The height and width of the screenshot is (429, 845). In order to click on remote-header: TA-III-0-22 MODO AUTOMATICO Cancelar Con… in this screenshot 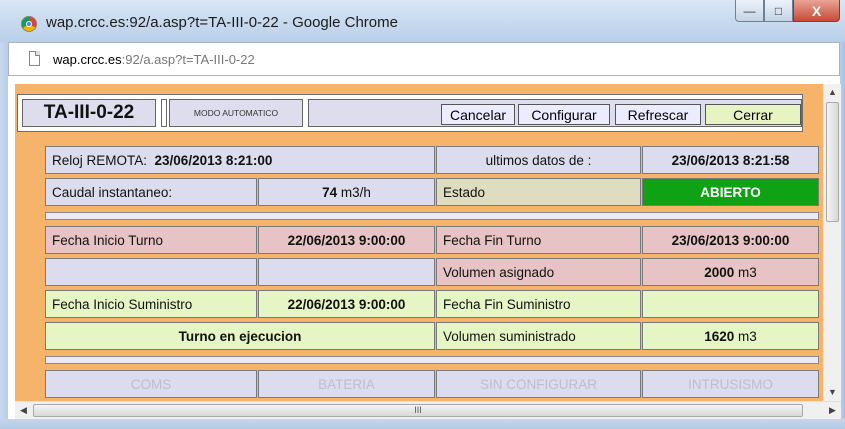, I will do `click(410, 113)`.